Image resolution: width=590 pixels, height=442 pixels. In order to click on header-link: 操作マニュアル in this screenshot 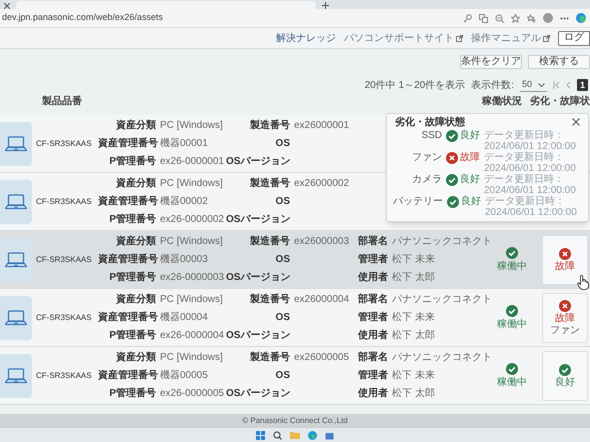, I will do `click(510, 38)`.